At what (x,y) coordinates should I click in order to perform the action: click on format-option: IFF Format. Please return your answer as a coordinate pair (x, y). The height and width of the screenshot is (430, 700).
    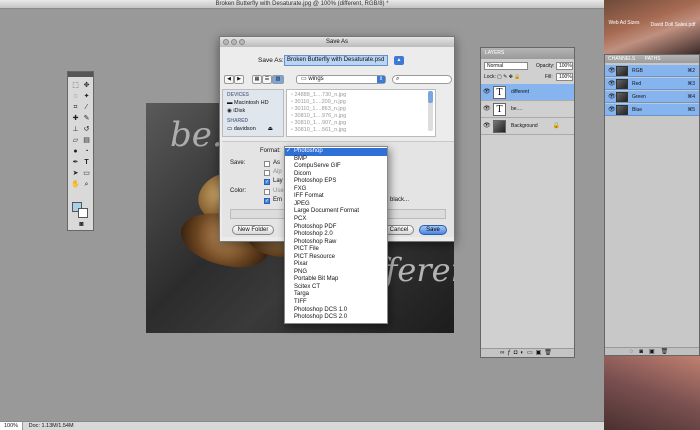
    Looking at the image, I should click on (336, 197).